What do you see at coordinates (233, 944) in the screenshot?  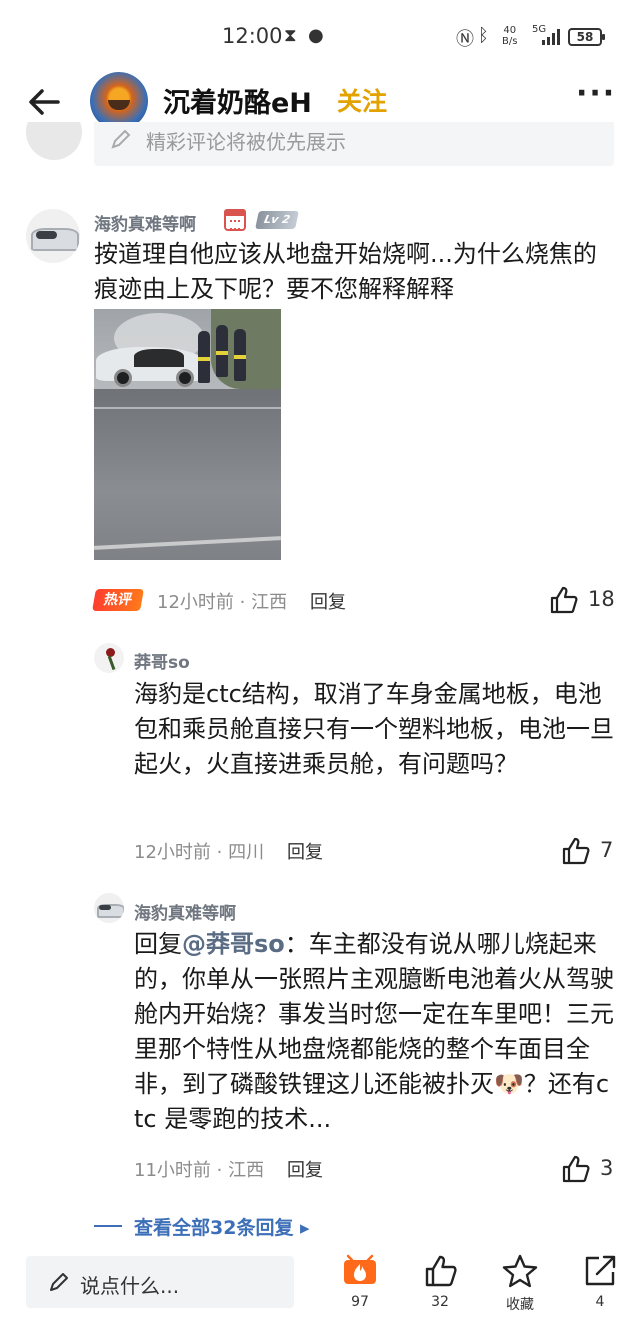 I see `mention-link: @莽哥so` at bounding box center [233, 944].